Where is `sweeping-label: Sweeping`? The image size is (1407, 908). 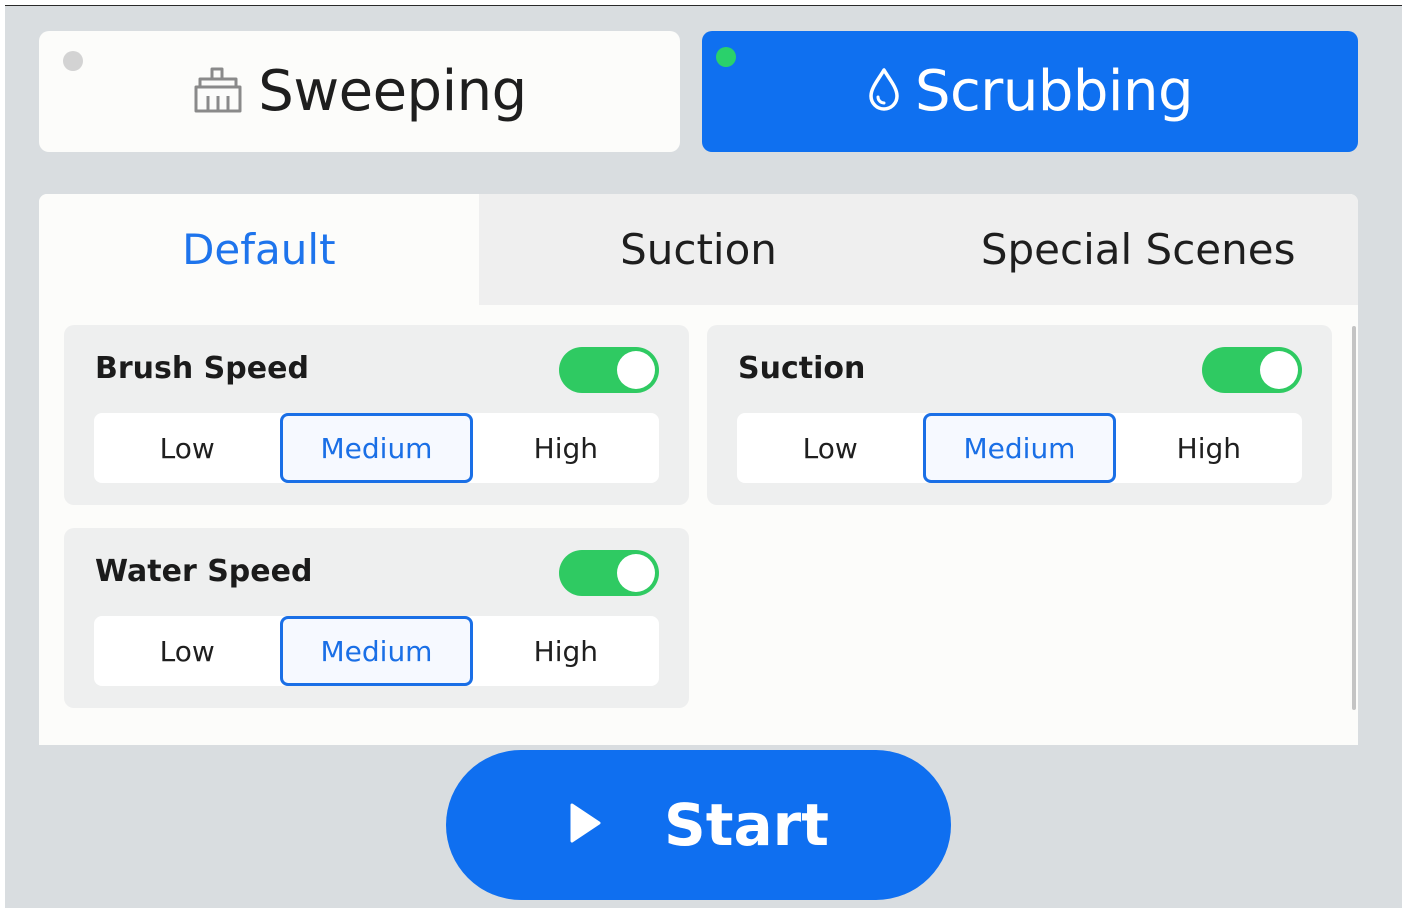 sweeping-label: Sweeping is located at coordinates (392, 91).